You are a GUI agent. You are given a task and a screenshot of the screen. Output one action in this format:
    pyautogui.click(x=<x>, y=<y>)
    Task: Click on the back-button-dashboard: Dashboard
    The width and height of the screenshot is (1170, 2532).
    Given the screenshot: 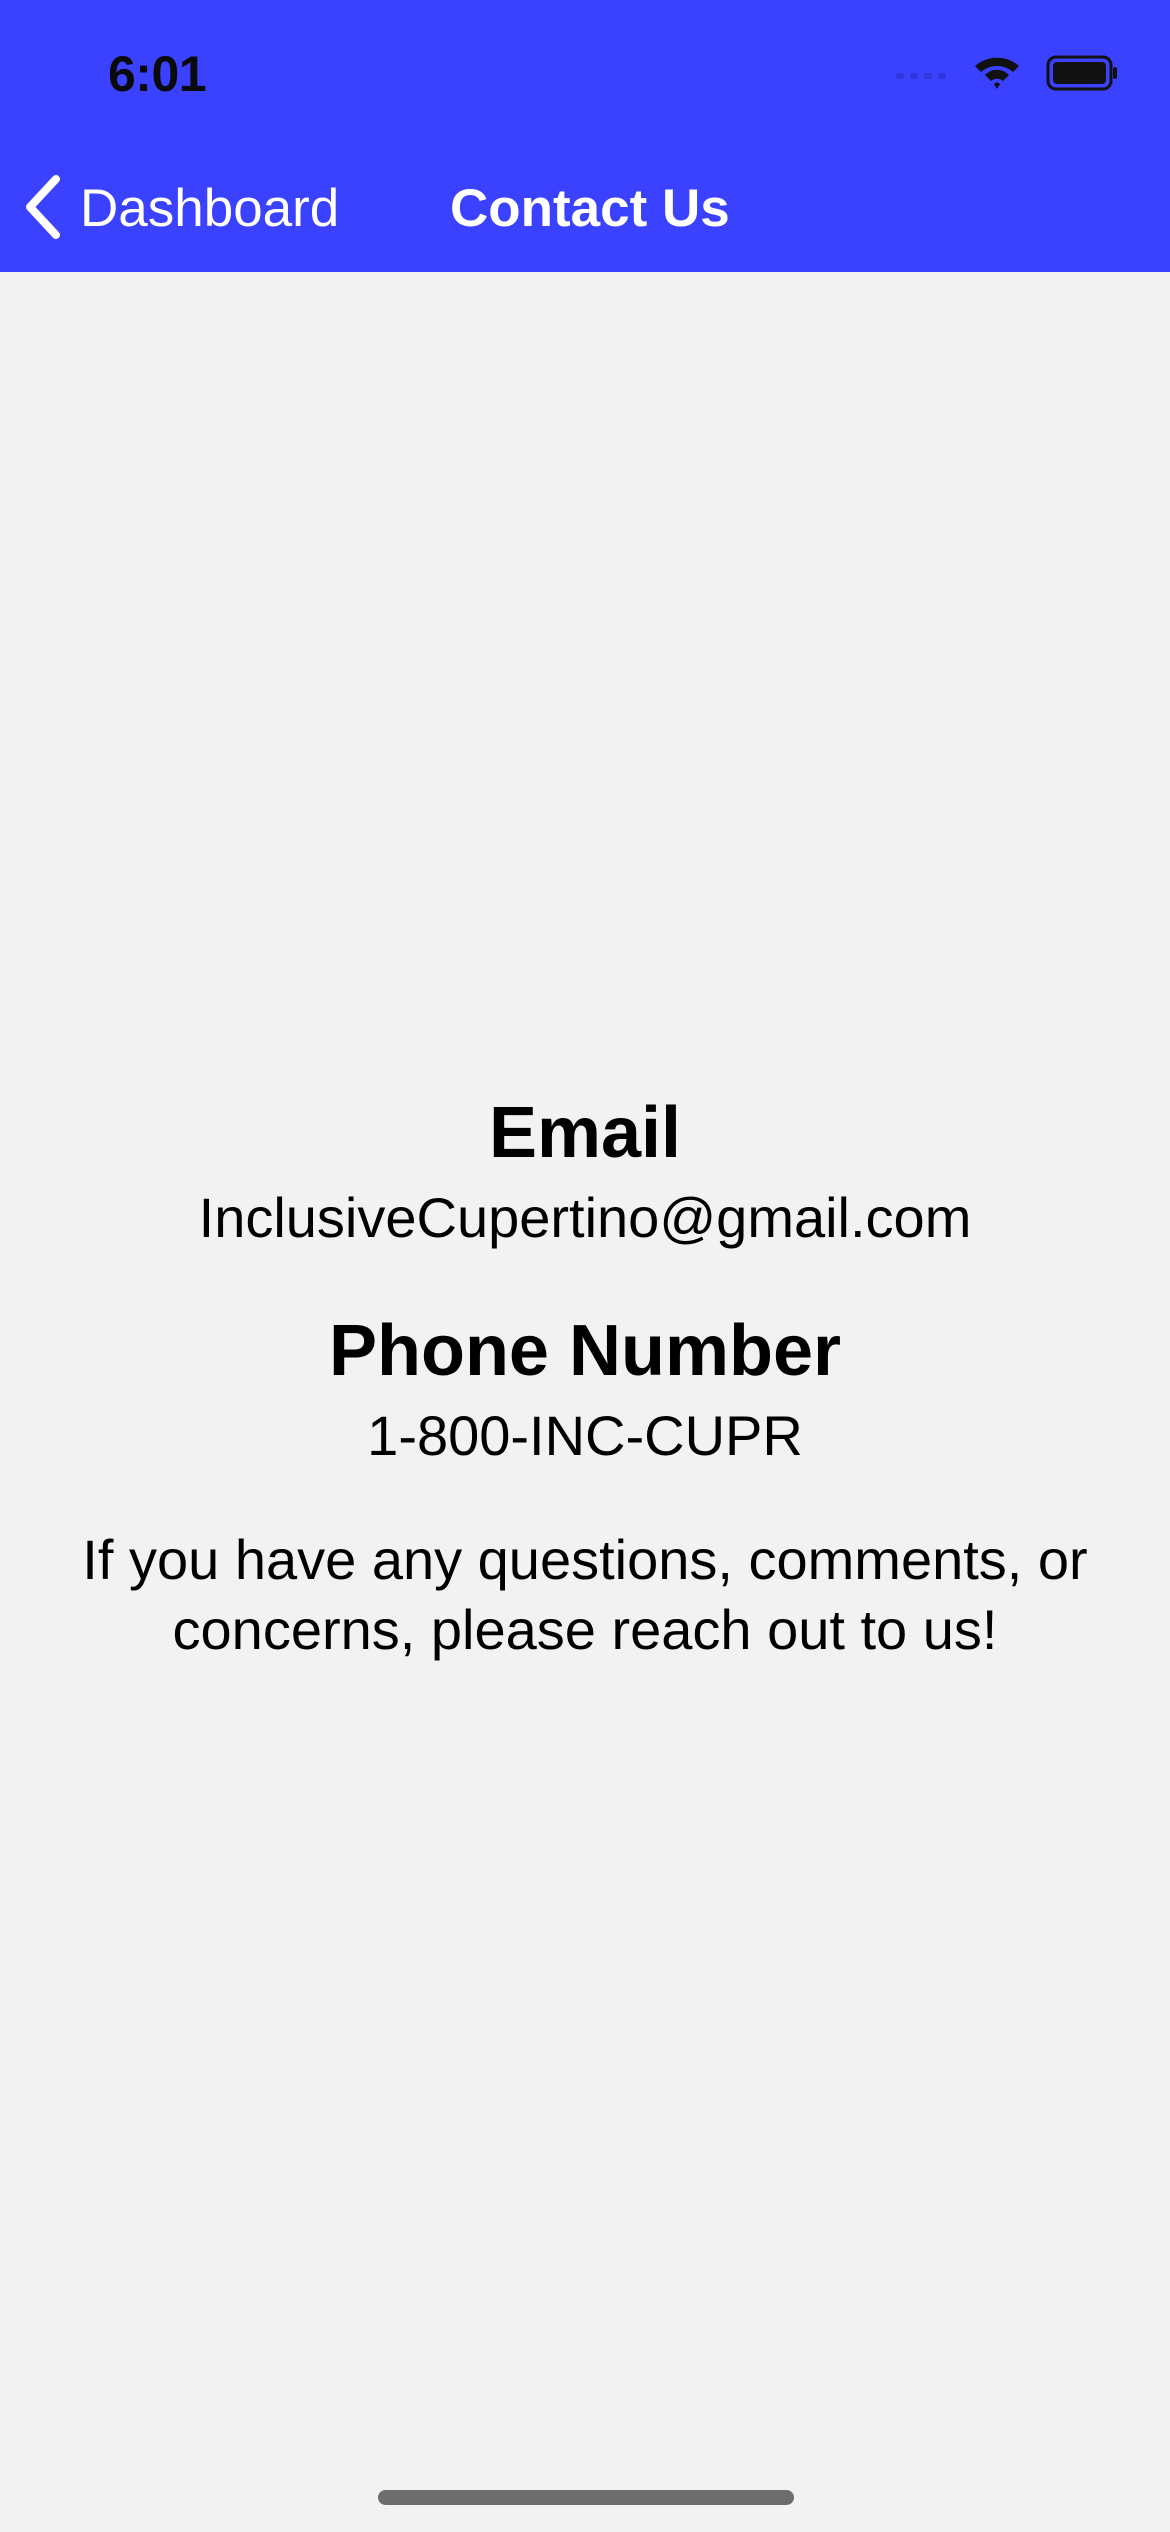 What is the action you would take?
    pyautogui.click(x=181, y=209)
    